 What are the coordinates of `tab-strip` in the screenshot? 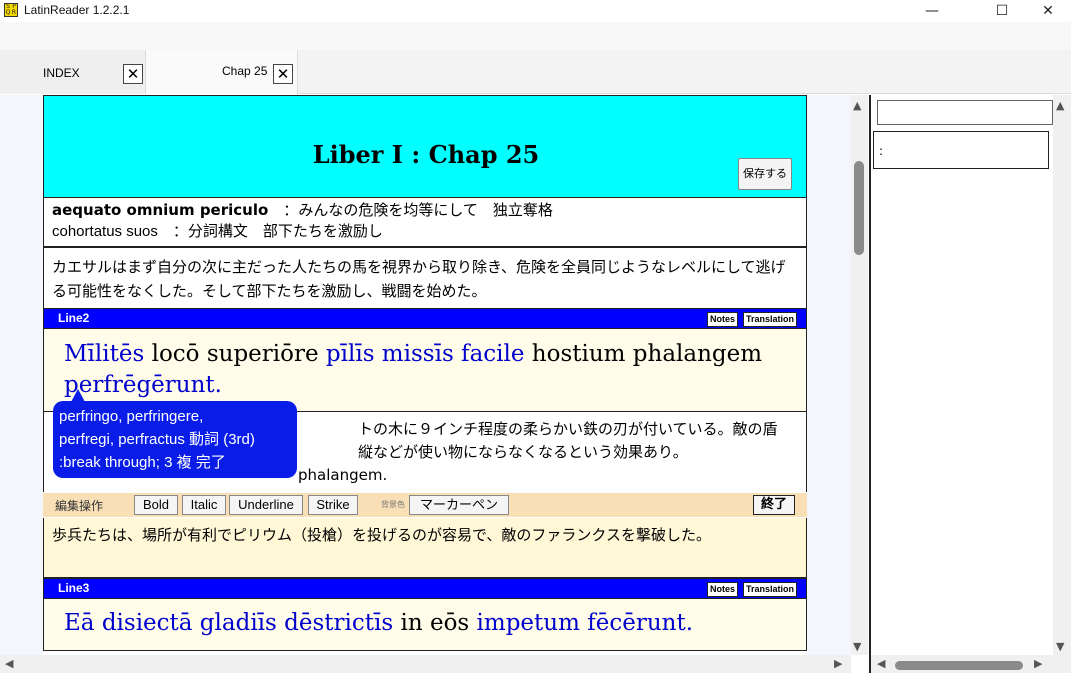 It's located at (535, 36).